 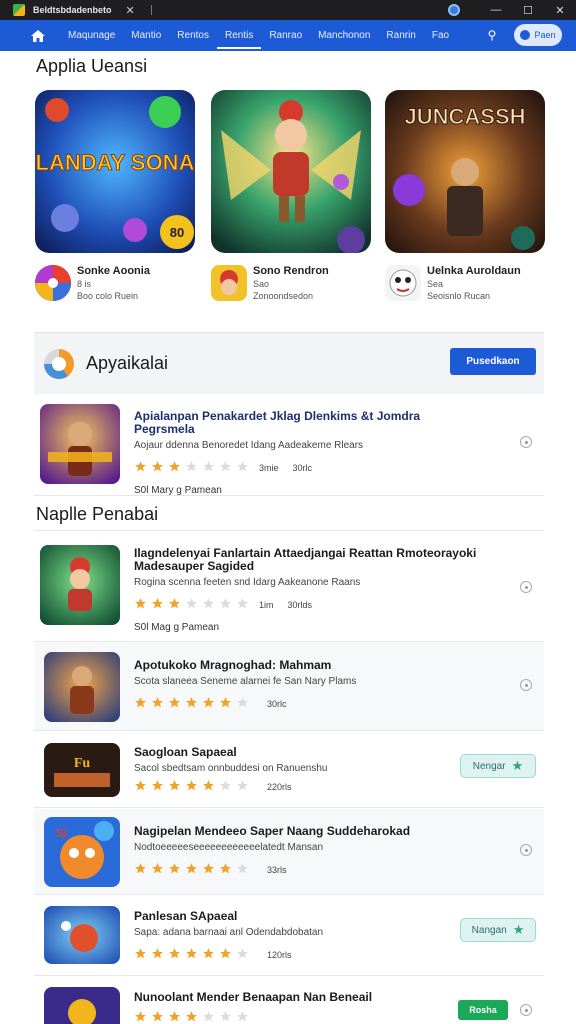 What do you see at coordinates (492, 35) in the screenshot?
I see `link-icon: ⚲` at bounding box center [492, 35].